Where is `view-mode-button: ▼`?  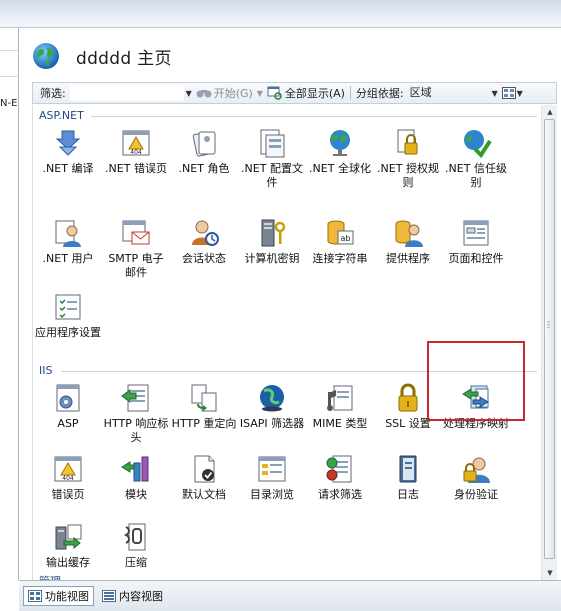 view-mode-button: ▼ is located at coordinates (512, 93).